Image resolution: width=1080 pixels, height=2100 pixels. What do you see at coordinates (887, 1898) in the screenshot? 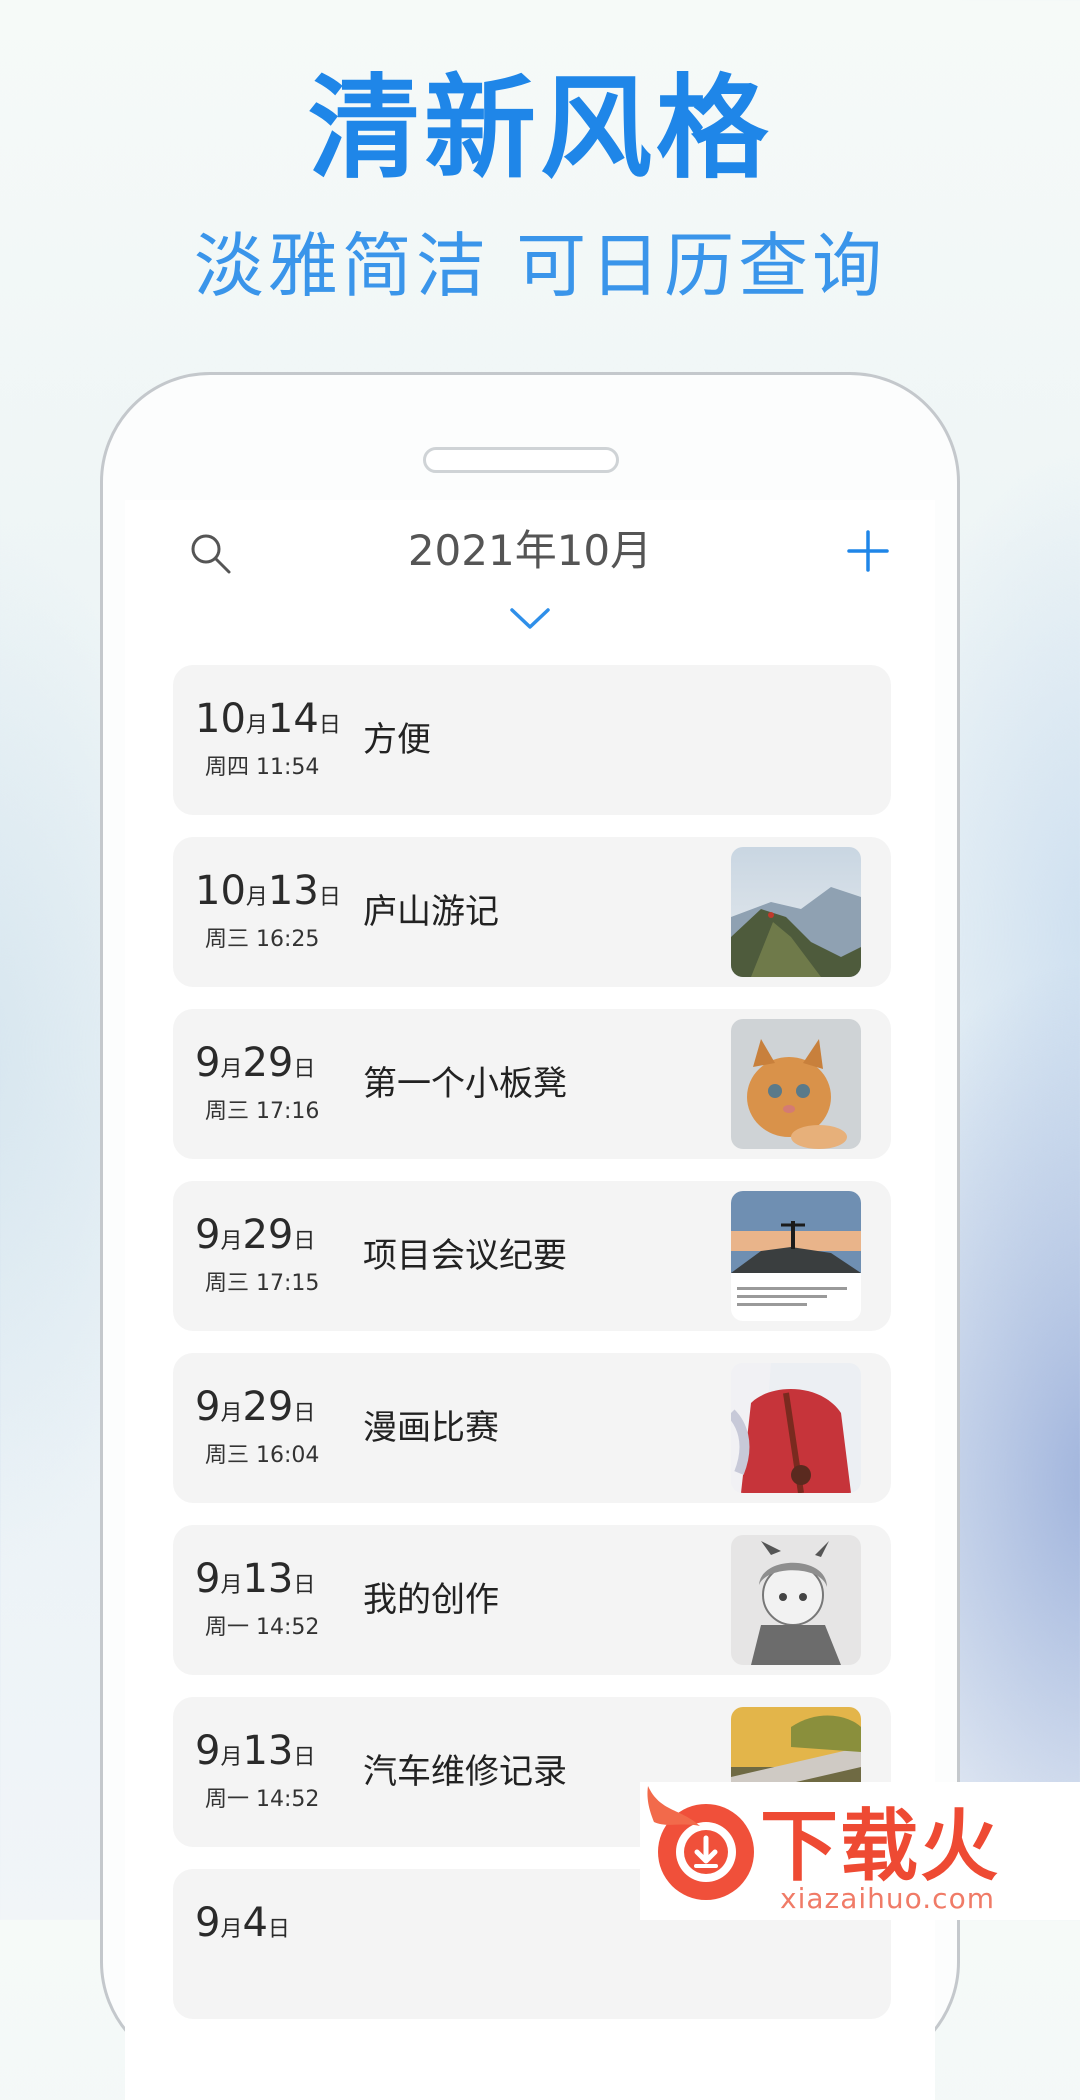
I see `watermark-url: xiazaihuo.com` at bounding box center [887, 1898].